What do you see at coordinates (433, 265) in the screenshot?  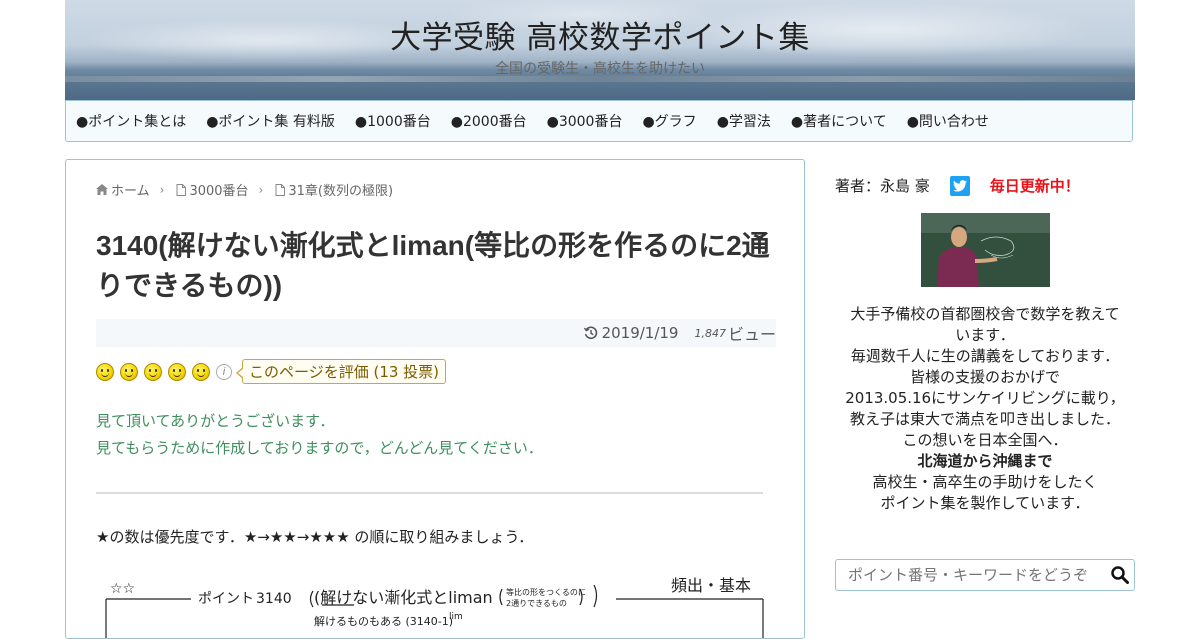 I see `page-title: 3140(解けない漸化式とliman(等比の形を作るのに2通りできるもの))` at bounding box center [433, 265].